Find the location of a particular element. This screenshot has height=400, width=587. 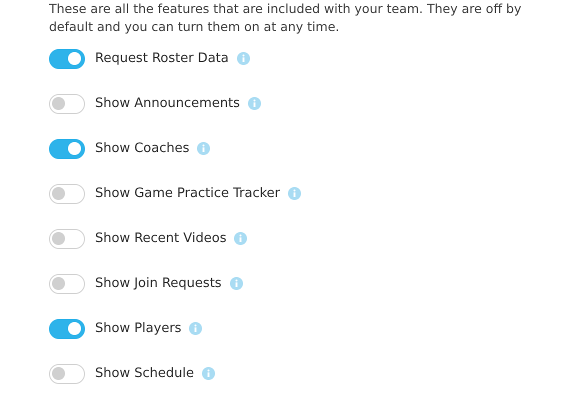

feature-label: Show Join Requests is located at coordinates (158, 283).